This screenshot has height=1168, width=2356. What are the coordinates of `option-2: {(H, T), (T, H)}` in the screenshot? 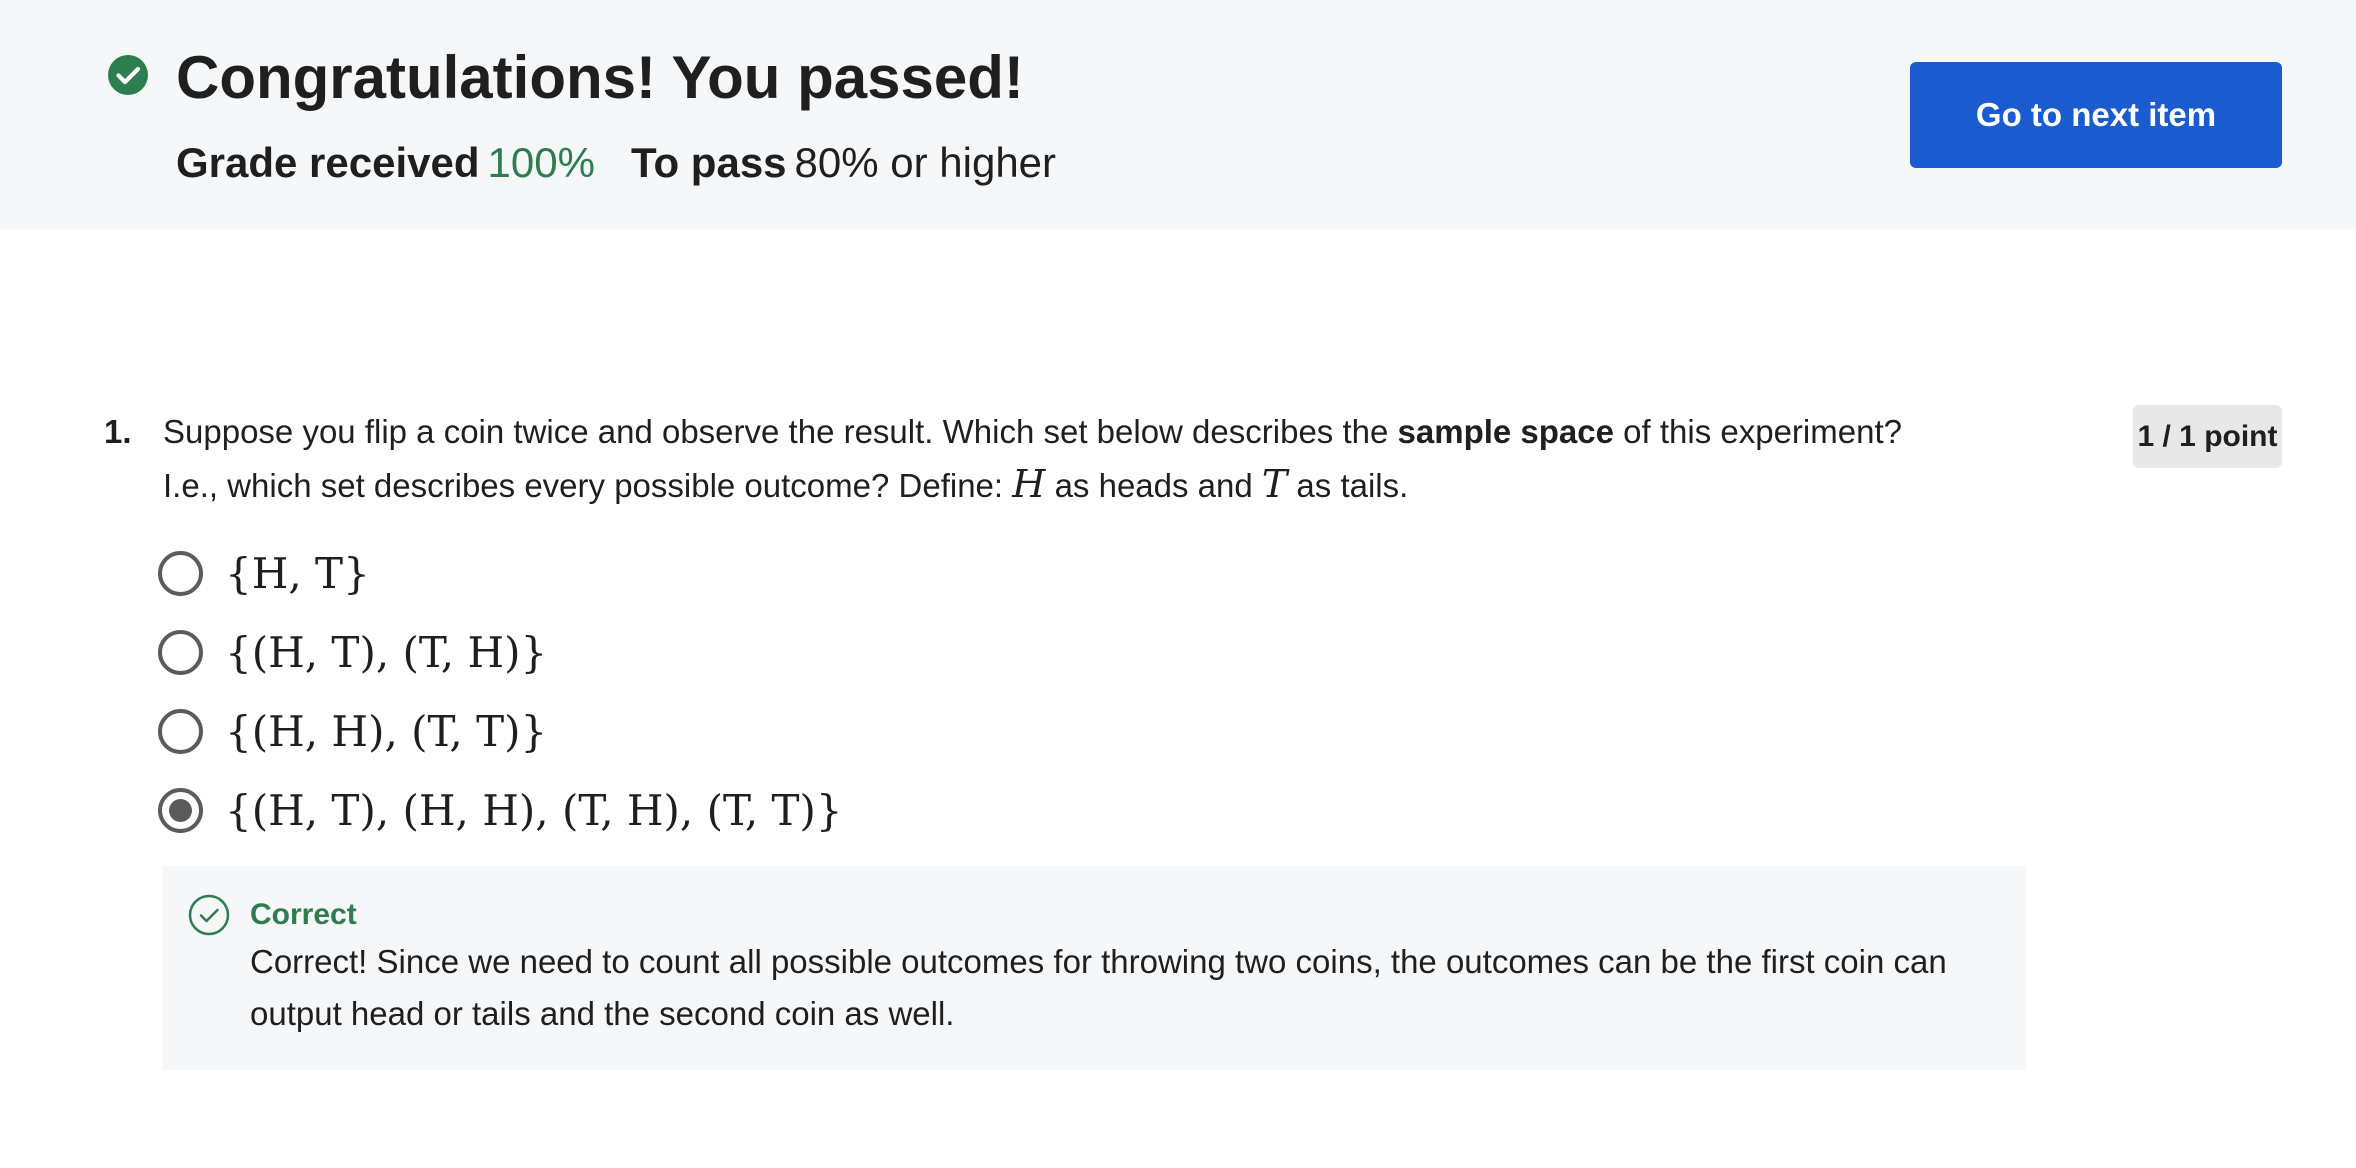 It's located at (352, 652).